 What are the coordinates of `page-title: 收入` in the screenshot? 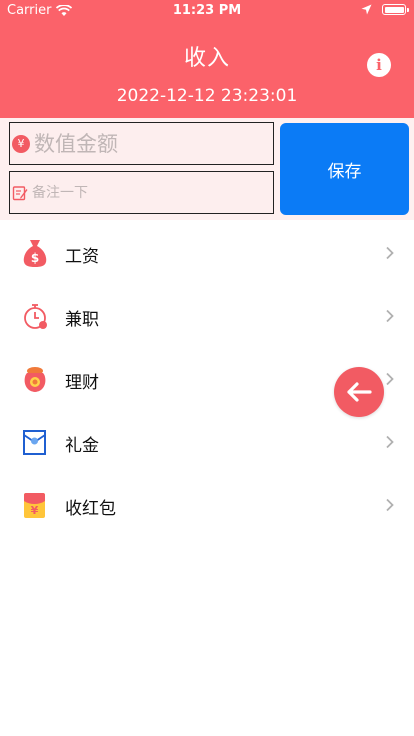 It's located at (206, 58).